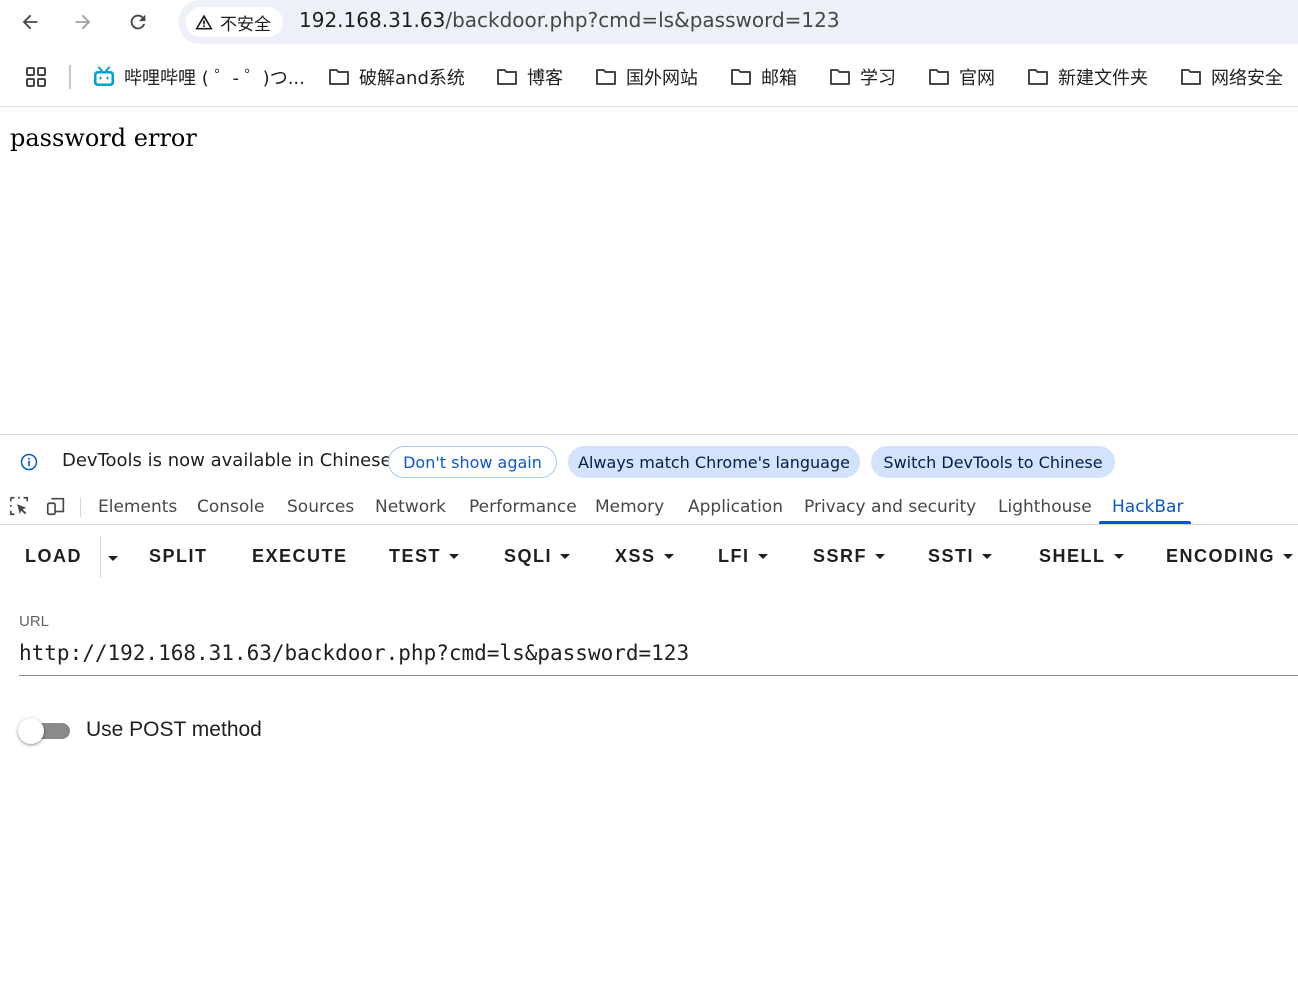 This screenshot has height=995, width=1298. I want to click on match-chrome-language-button: Always match Chrome's language, so click(714, 462).